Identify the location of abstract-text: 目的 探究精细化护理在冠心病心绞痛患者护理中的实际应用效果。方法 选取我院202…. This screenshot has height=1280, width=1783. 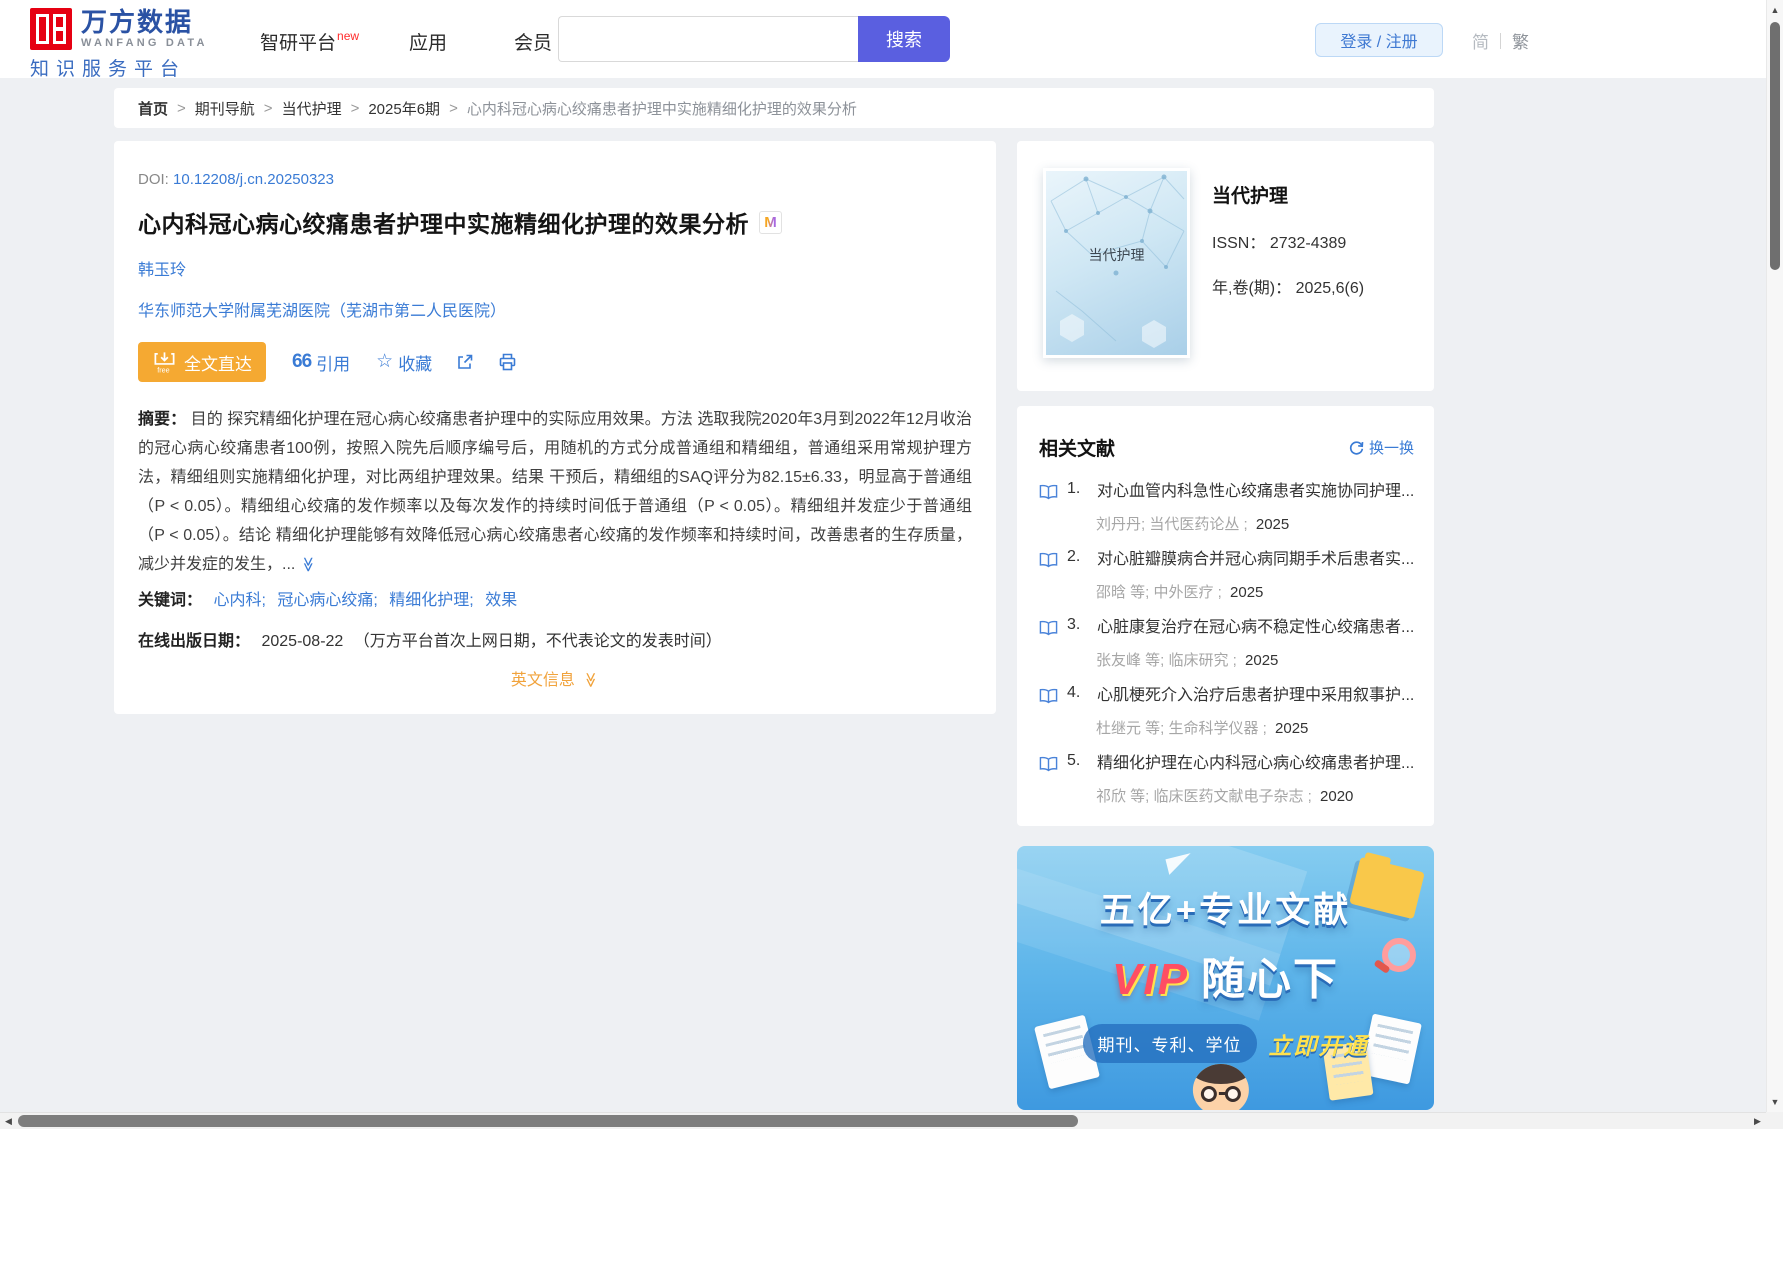
(555, 492).